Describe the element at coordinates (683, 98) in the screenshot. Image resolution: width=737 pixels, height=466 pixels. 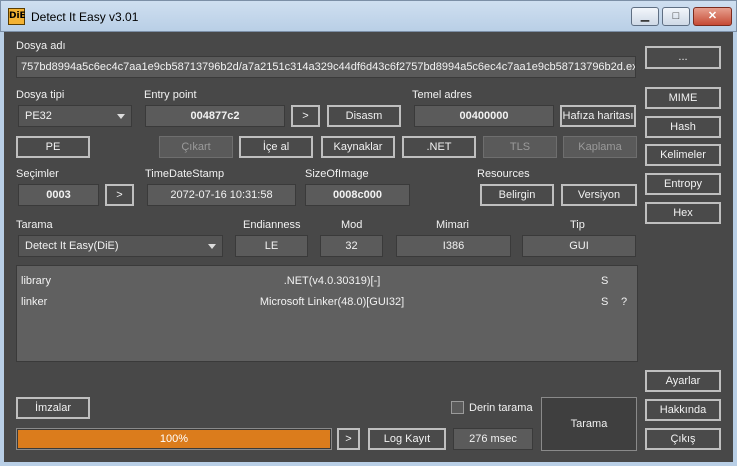
I see `mime-button: MIME` at that location.